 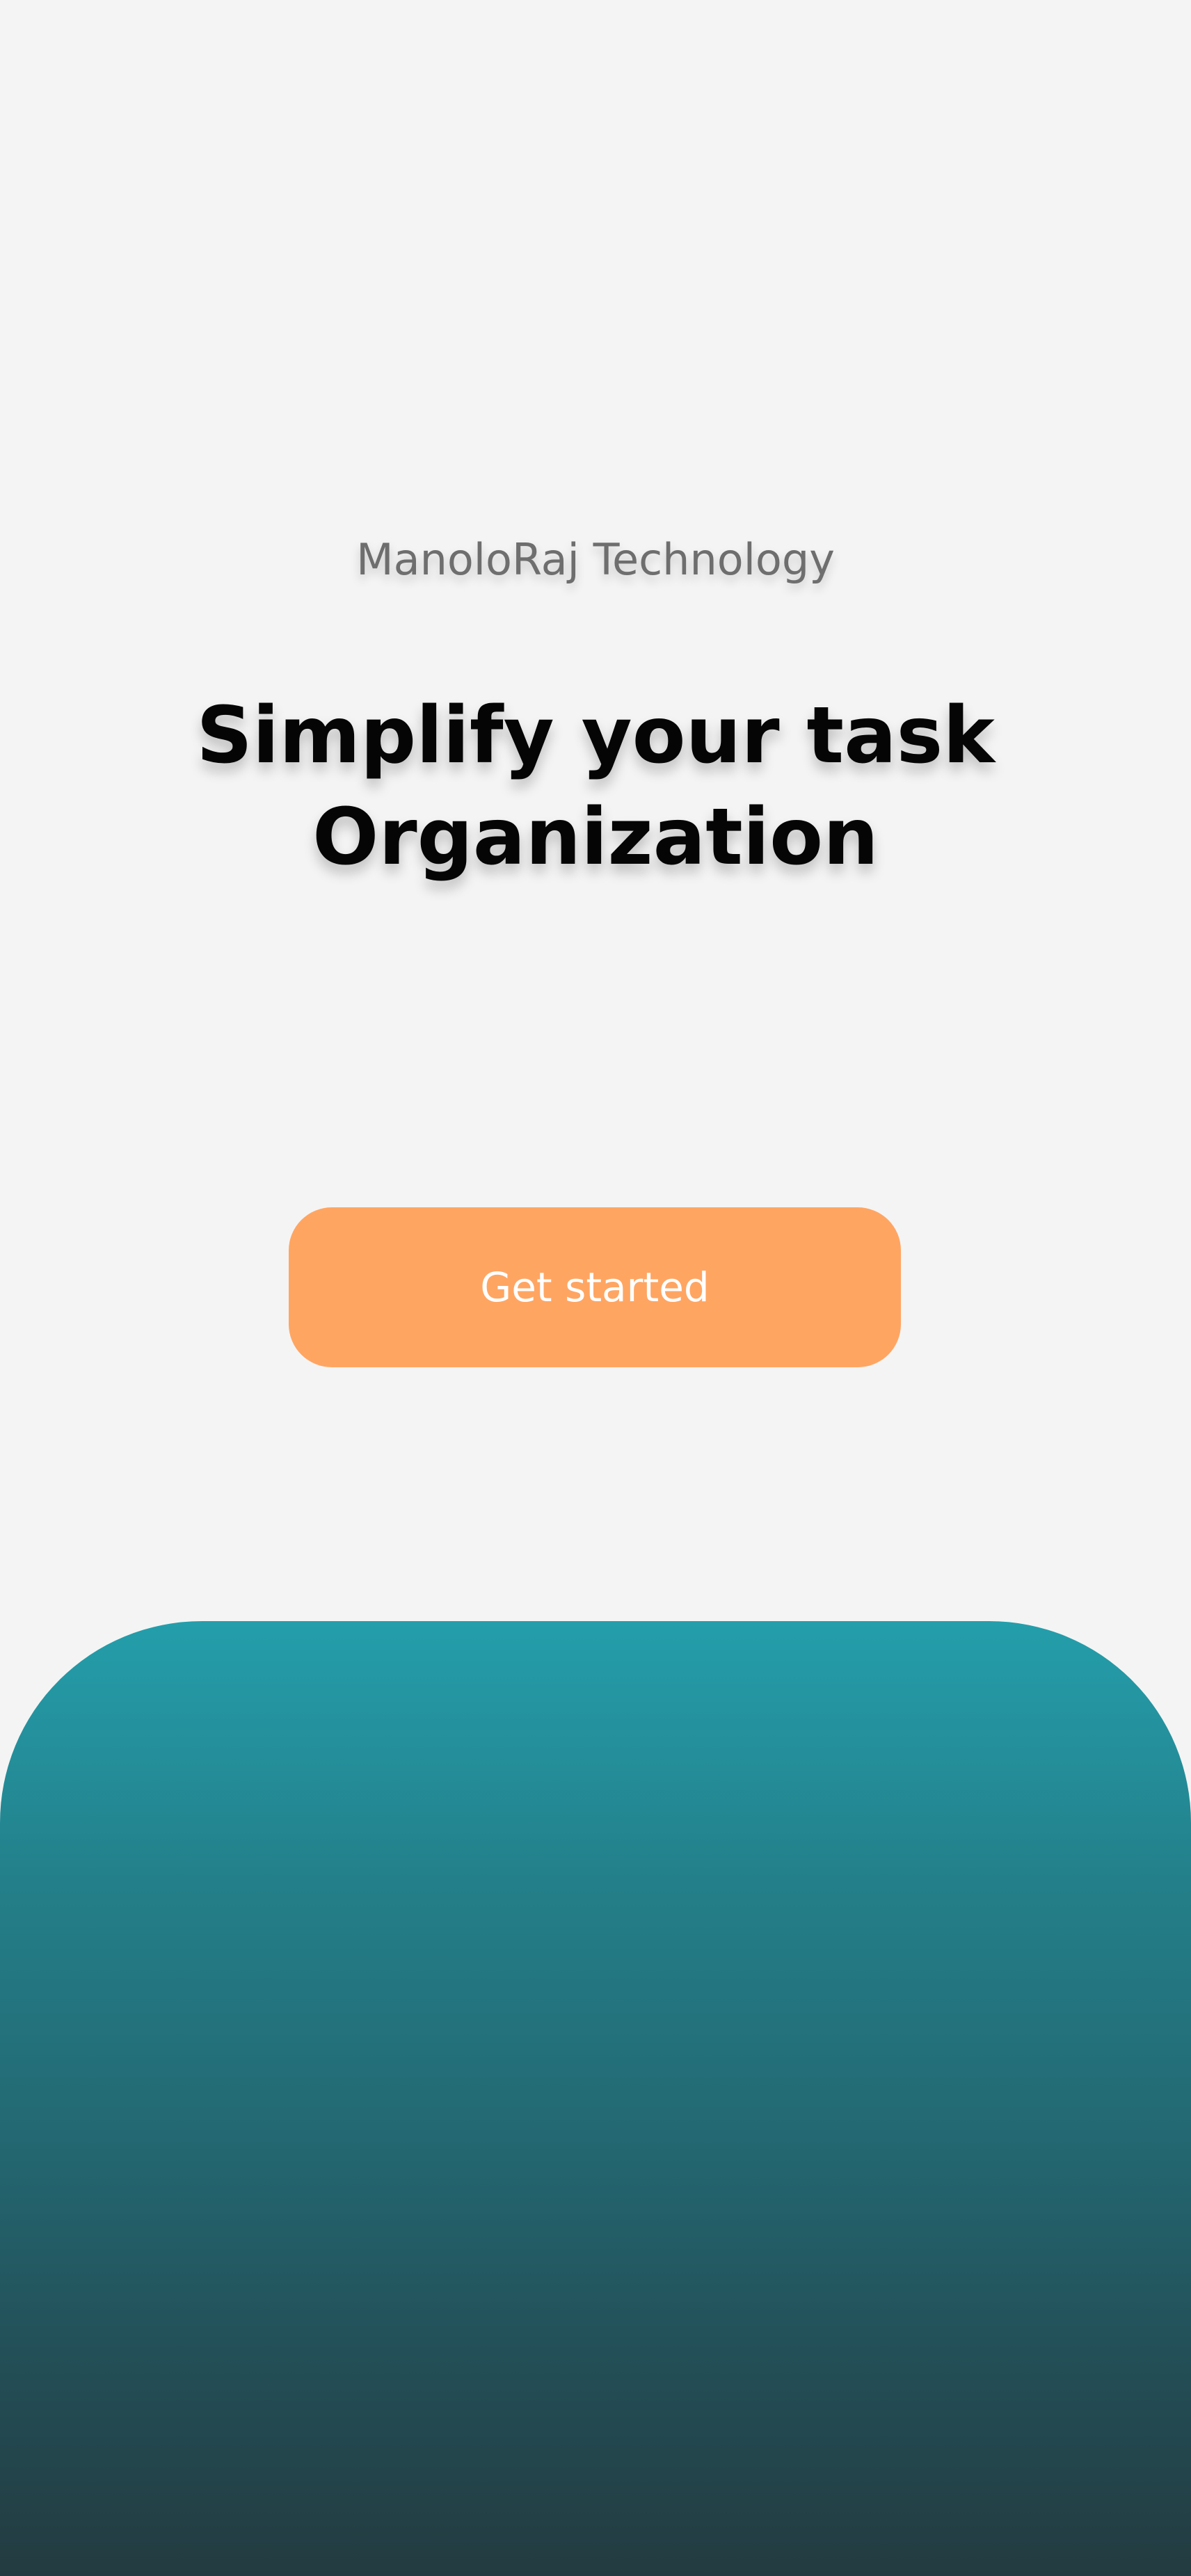 I want to click on headline-line-2: Organization, so click(x=595, y=838).